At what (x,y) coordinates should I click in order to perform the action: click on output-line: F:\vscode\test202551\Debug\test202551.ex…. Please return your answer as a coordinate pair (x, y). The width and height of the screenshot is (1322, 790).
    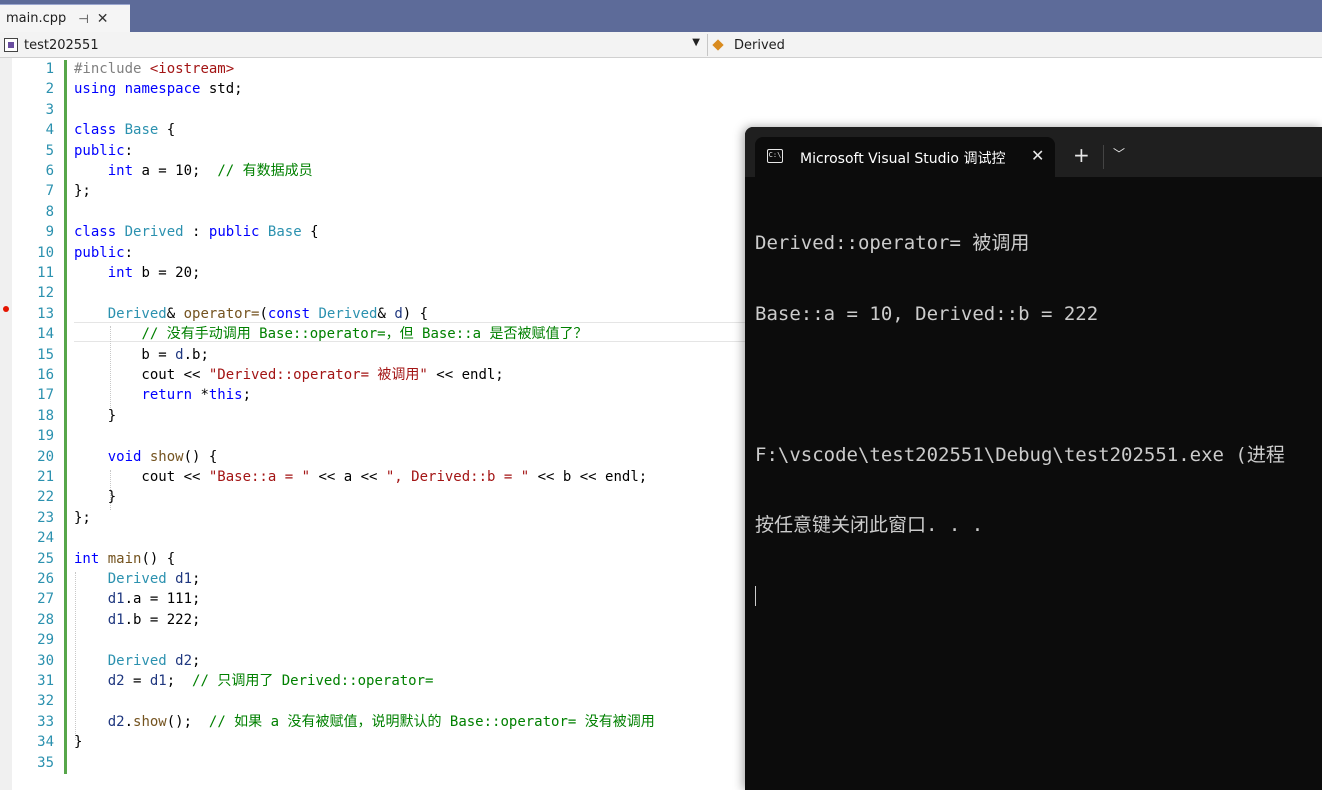
    Looking at the image, I should click on (1020, 454).